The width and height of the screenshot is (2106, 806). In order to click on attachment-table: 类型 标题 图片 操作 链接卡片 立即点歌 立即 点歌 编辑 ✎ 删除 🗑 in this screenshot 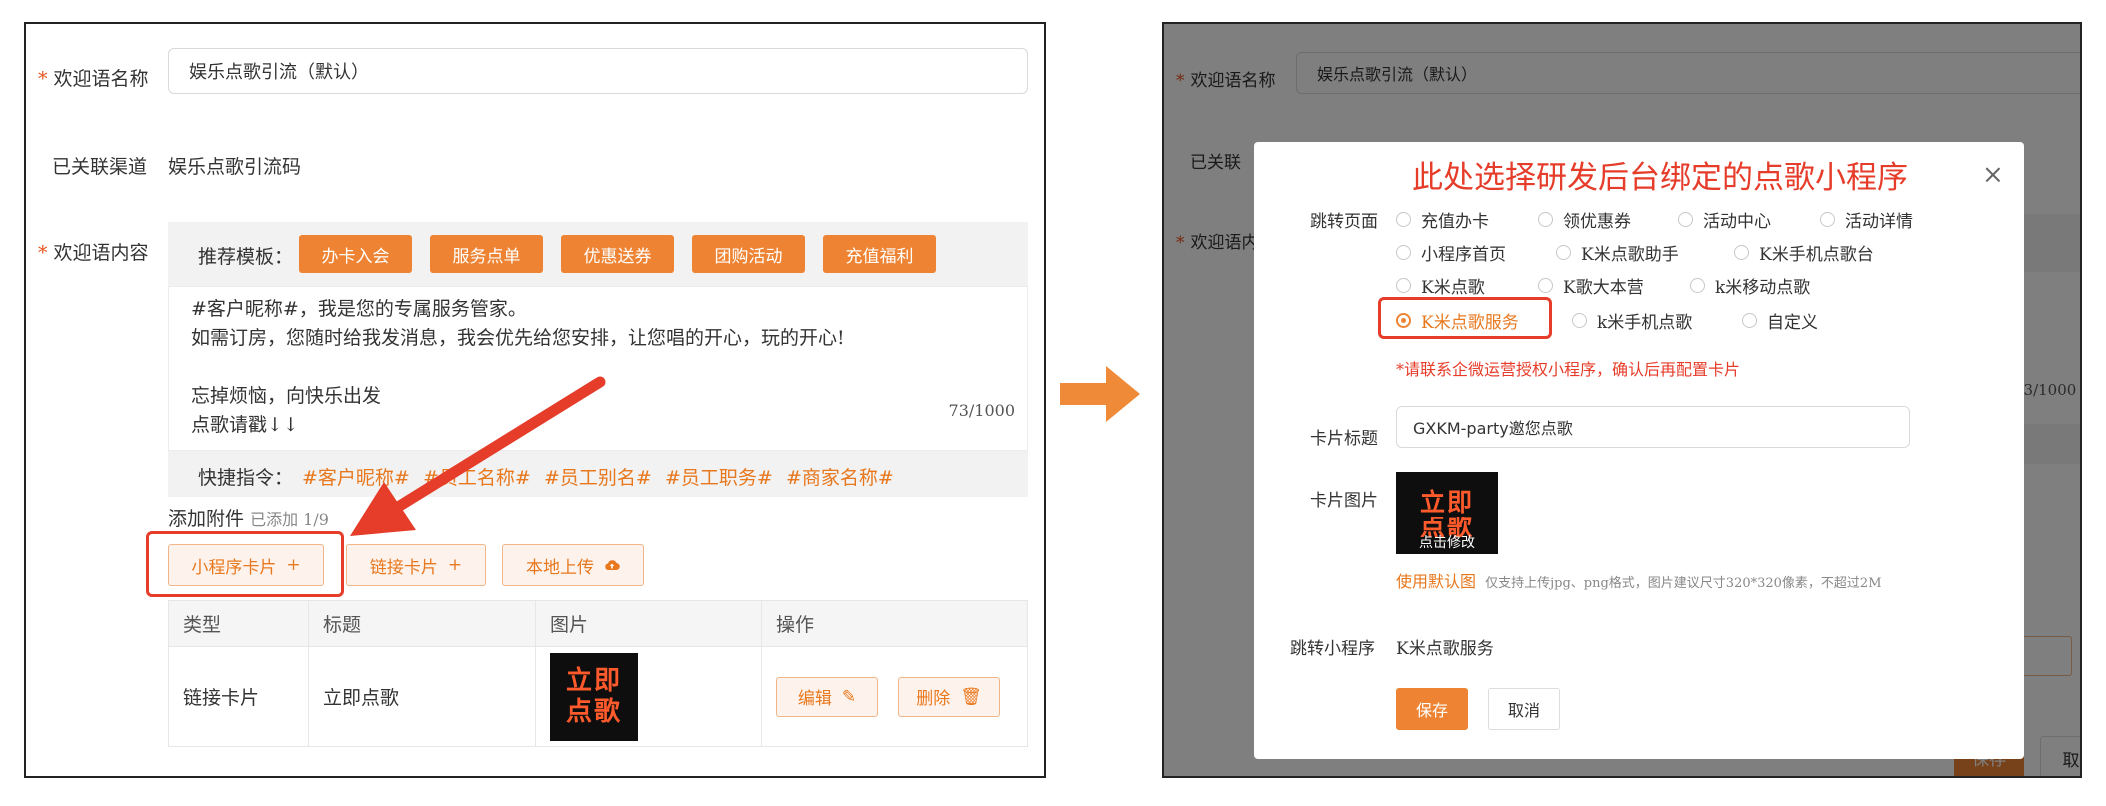, I will do `click(598, 673)`.